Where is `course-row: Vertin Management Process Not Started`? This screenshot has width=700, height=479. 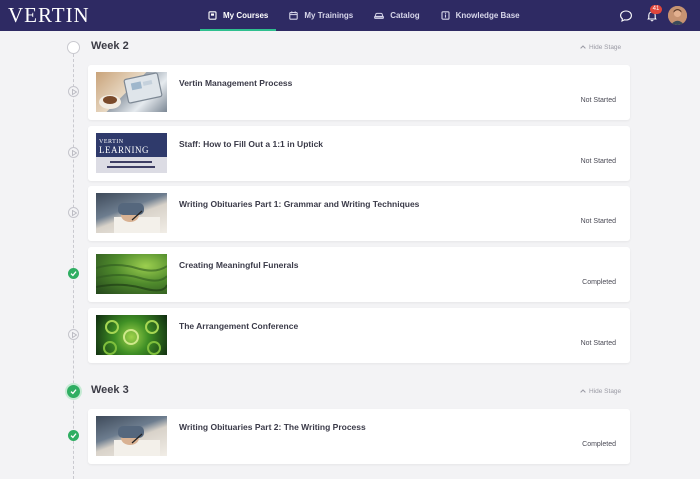
course-row: Vertin Management Process Not Started is located at coordinates (350, 92).